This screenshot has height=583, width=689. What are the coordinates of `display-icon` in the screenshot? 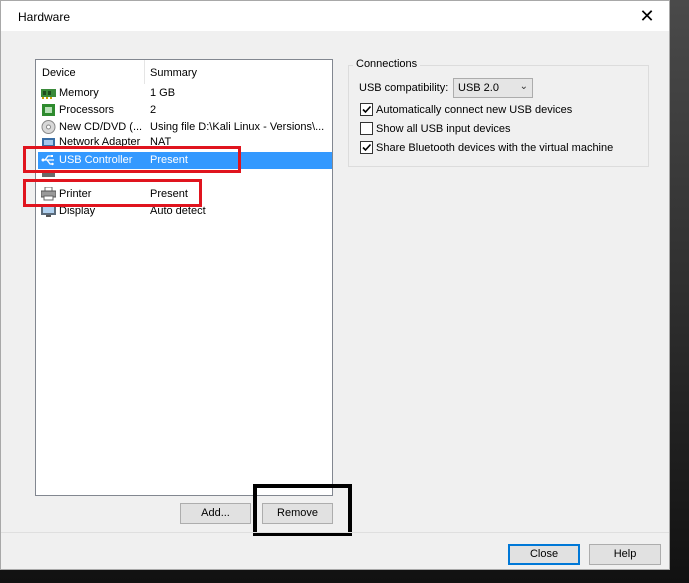 It's located at (48, 211).